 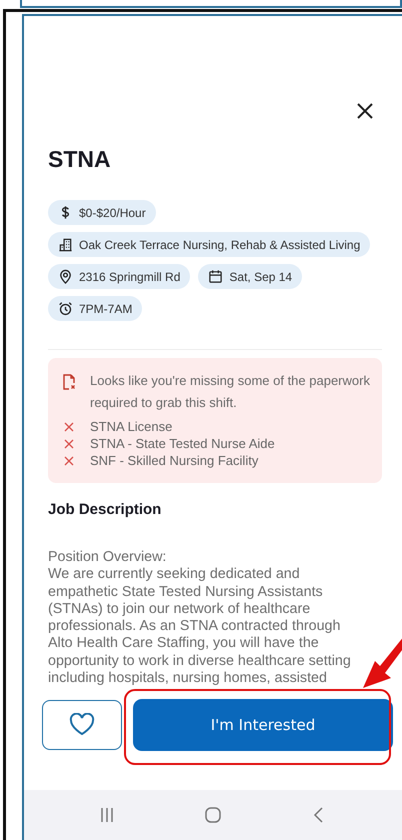 What do you see at coordinates (216, 276) in the screenshot?
I see `calendar-icon` at bounding box center [216, 276].